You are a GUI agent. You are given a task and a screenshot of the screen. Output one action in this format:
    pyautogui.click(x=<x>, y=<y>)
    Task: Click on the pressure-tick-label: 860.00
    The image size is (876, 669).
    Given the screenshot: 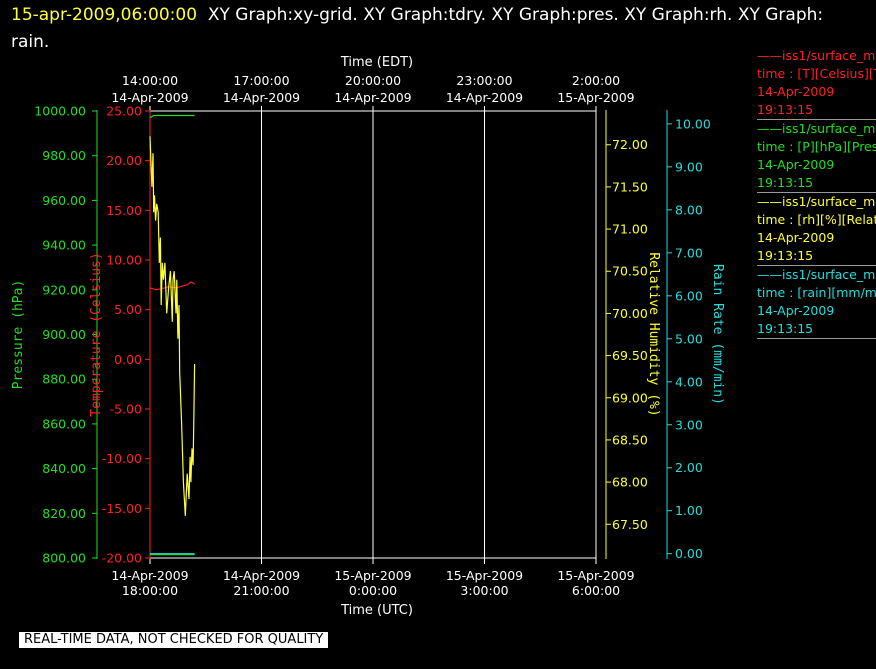 What is the action you would take?
    pyautogui.click(x=64, y=423)
    